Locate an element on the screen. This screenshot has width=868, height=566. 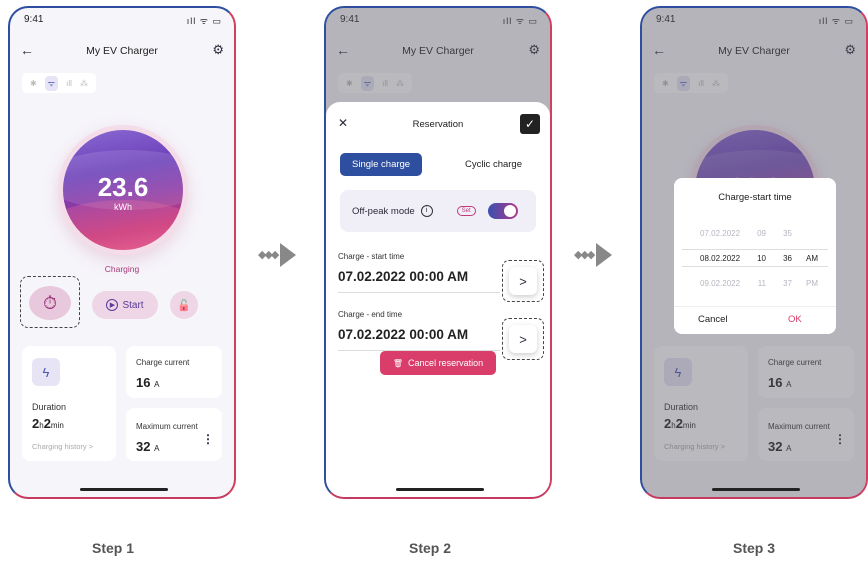
cancel-button: Cancel is located at coordinates (713, 319).